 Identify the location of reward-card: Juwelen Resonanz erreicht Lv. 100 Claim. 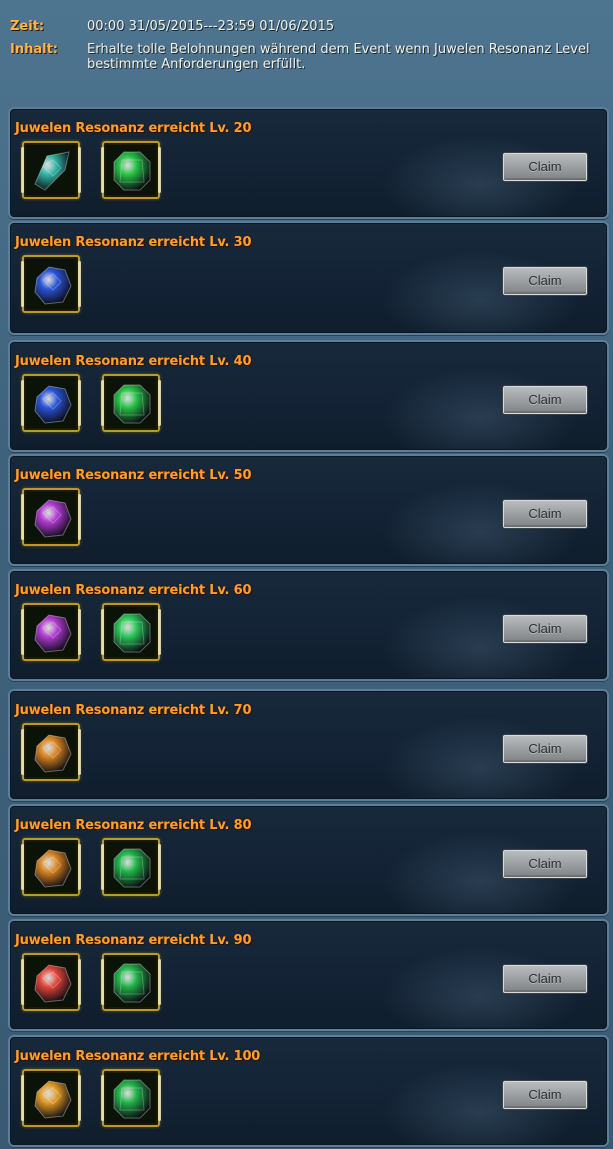
(308, 1091).